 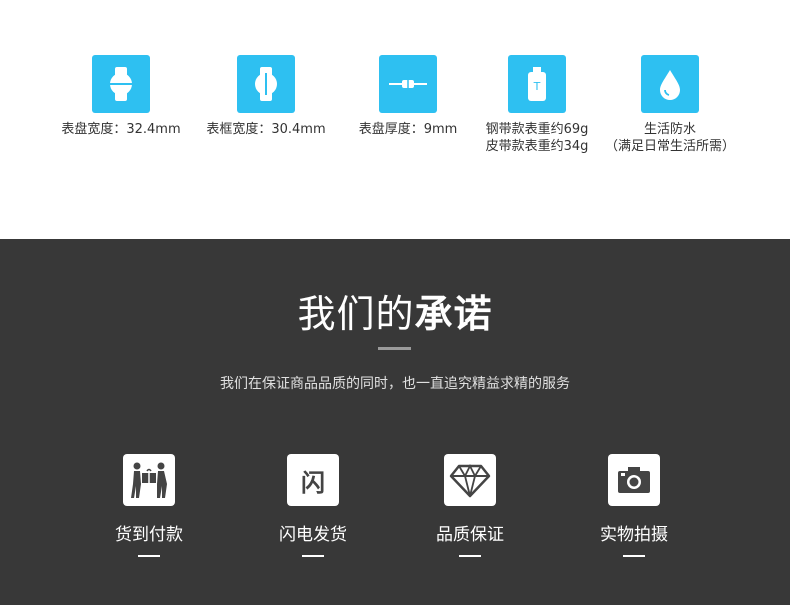 I want to click on watch-thickness-icon, so click(x=408, y=84).